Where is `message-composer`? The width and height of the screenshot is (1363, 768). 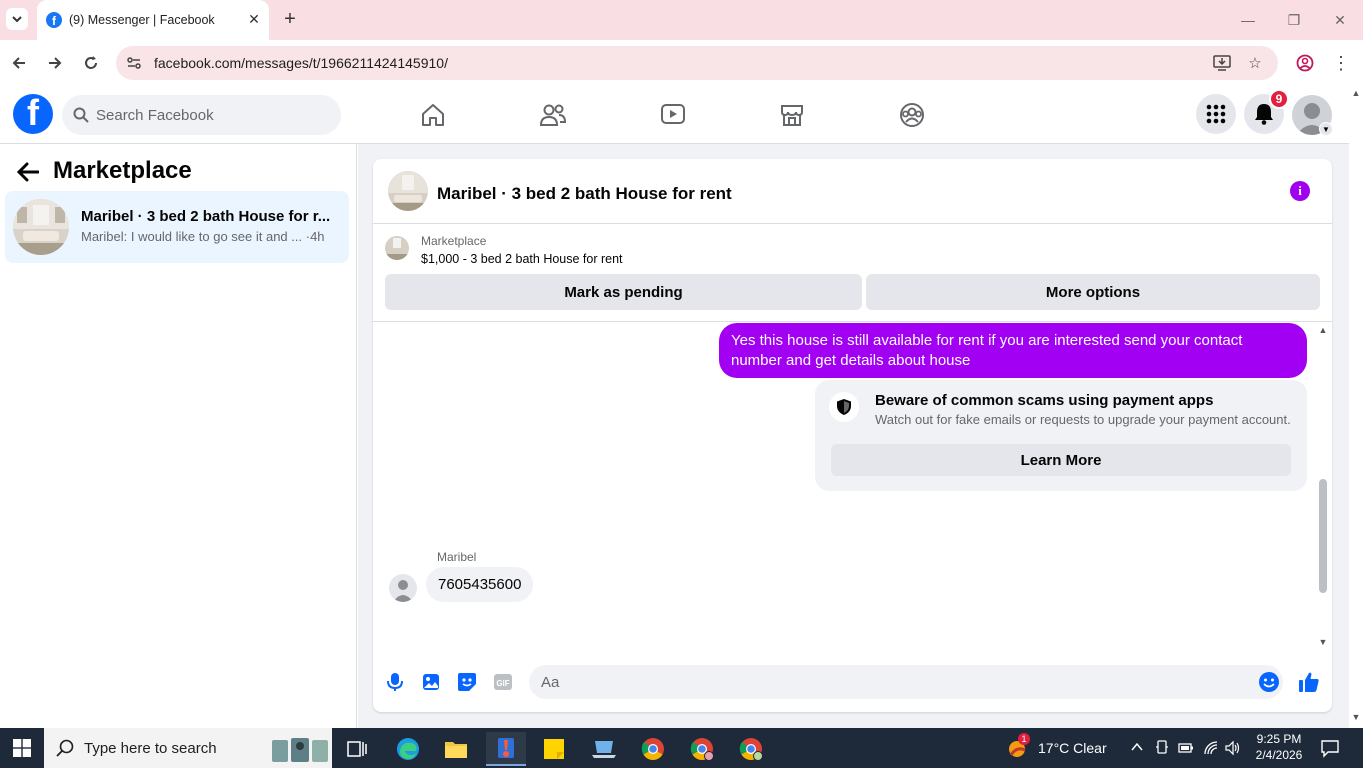
message-composer is located at coordinates (906, 682).